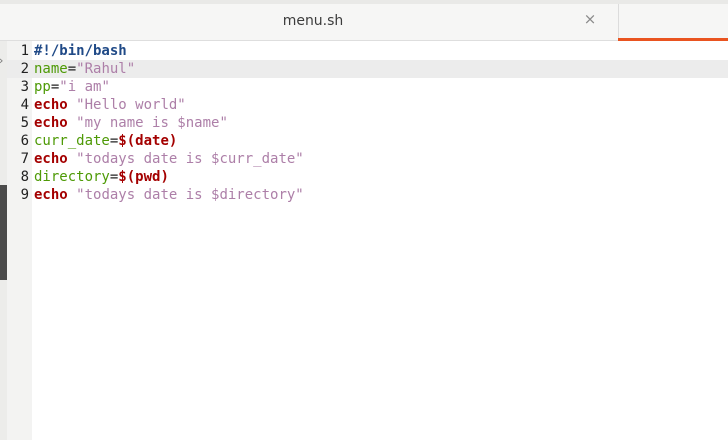 The image size is (728, 440). I want to click on code-text: curr_date=$(date), so click(105, 141).